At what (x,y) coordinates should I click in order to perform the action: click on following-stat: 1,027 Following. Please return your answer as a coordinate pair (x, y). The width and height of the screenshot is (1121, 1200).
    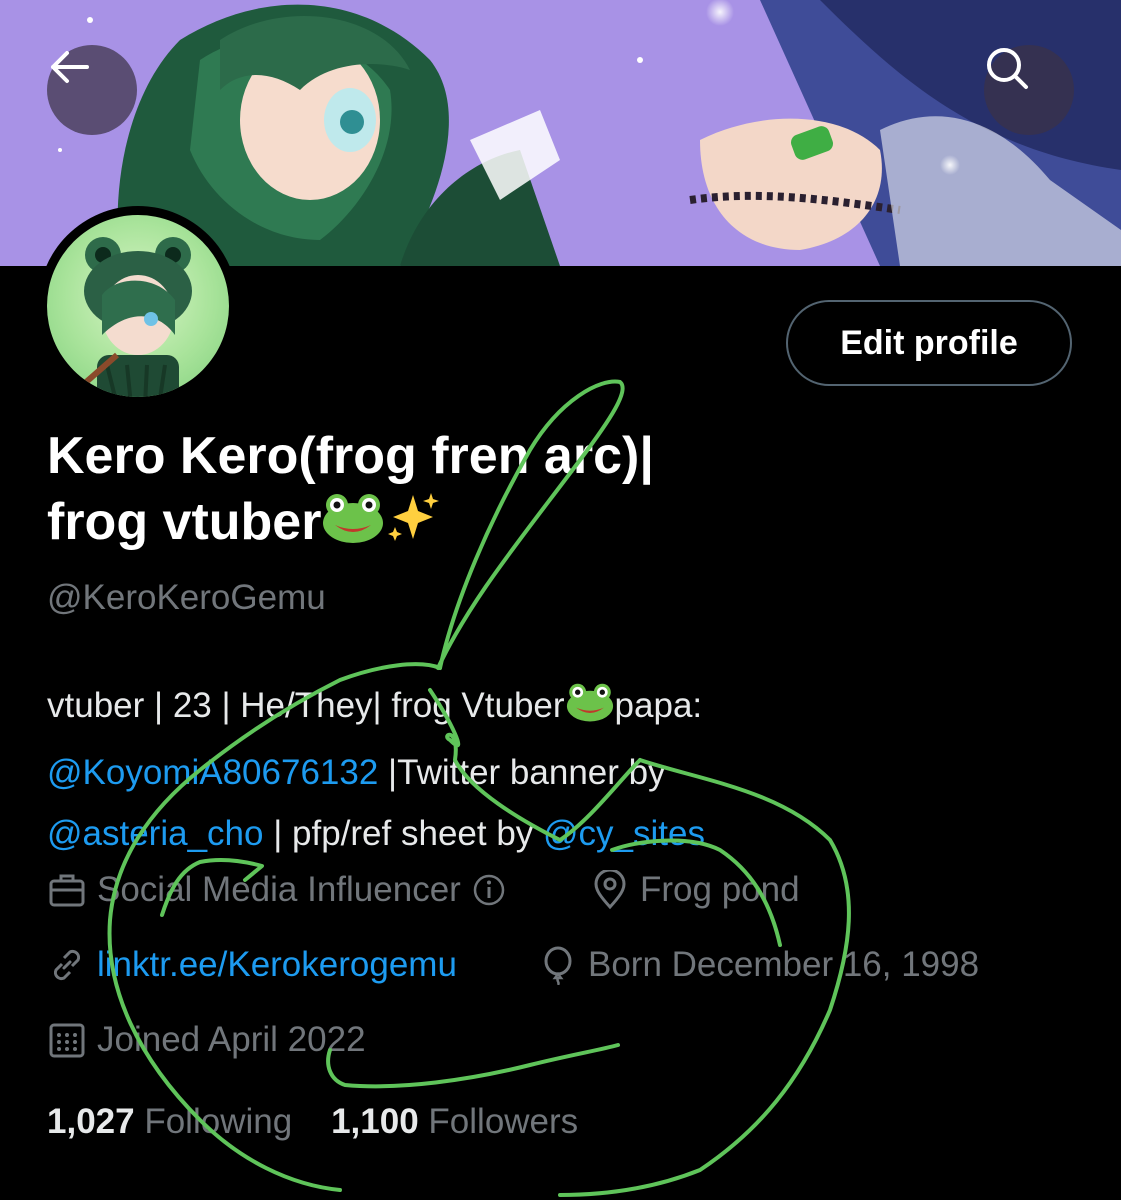
    Looking at the image, I should click on (169, 1121).